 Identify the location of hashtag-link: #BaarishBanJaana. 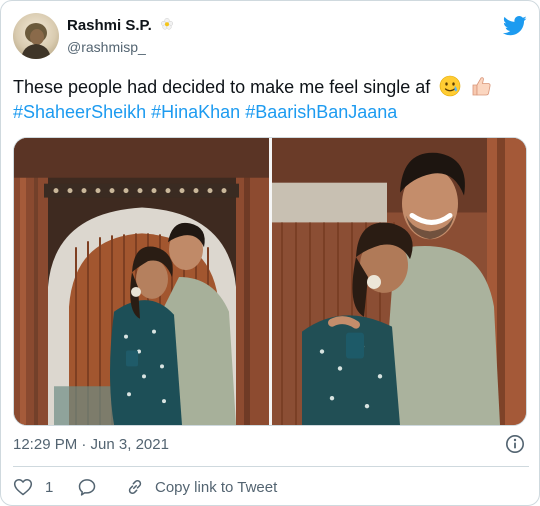
(321, 112).